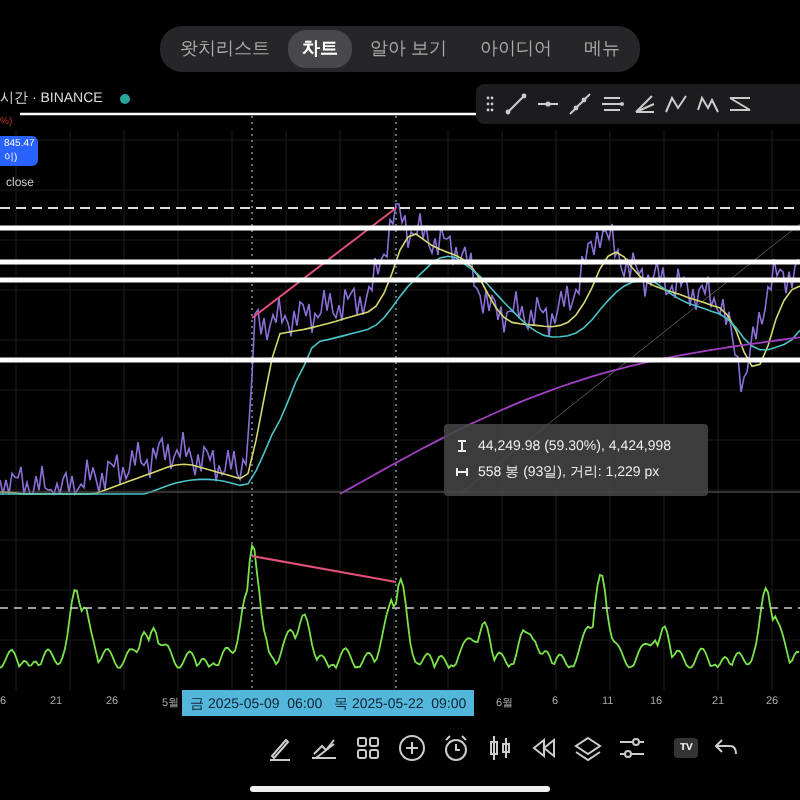 The image size is (800, 800). I want to click on grip-icon, so click(490, 104).